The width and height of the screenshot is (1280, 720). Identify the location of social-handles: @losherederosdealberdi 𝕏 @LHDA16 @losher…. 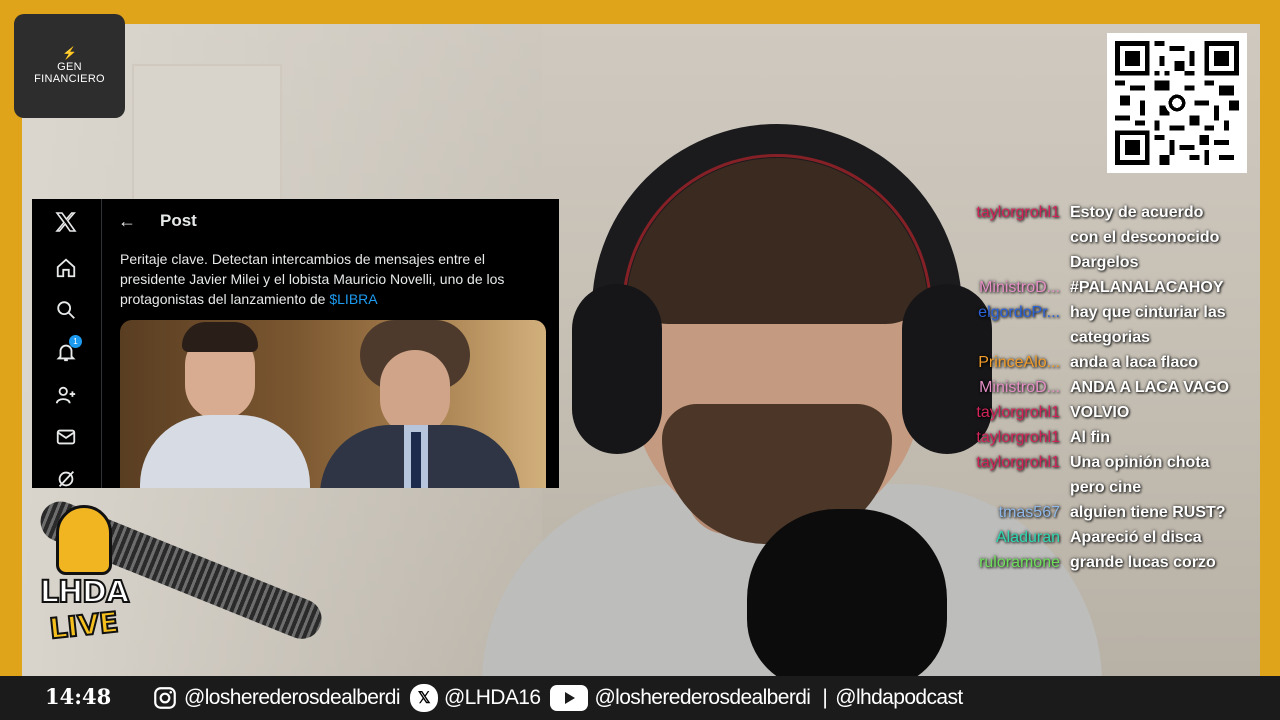
(562, 698).